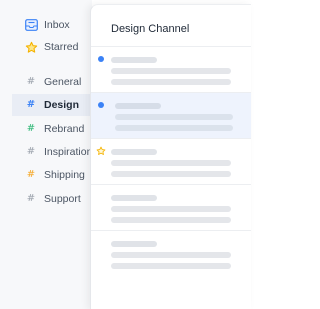 This screenshot has width=320, height=309. What do you see at coordinates (62, 105) in the screenshot?
I see `sidebar-item-label: Design` at bounding box center [62, 105].